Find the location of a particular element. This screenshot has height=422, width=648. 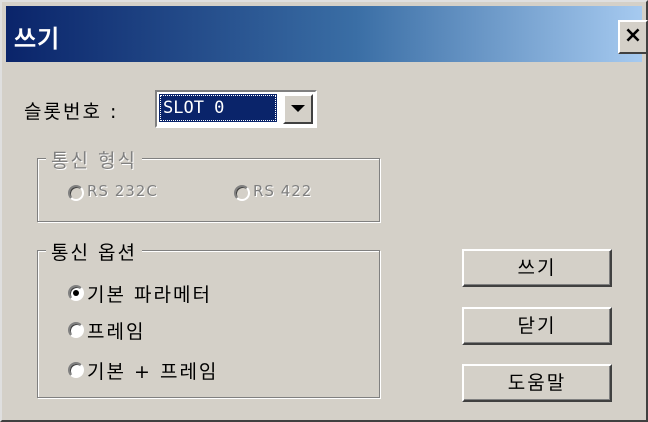

comm-format-group: 통신 형식 RS 232C RS 422 is located at coordinates (208, 184).